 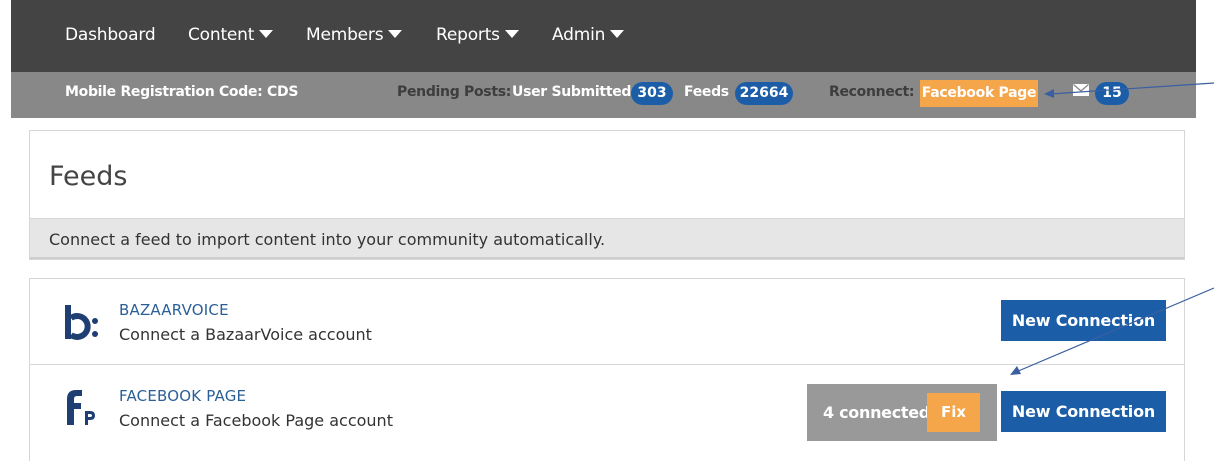 What do you see at coordinates (764, 93) in the screenshot?
I see `feeds-count-badge: 22664` at bounding box center [764, 93].